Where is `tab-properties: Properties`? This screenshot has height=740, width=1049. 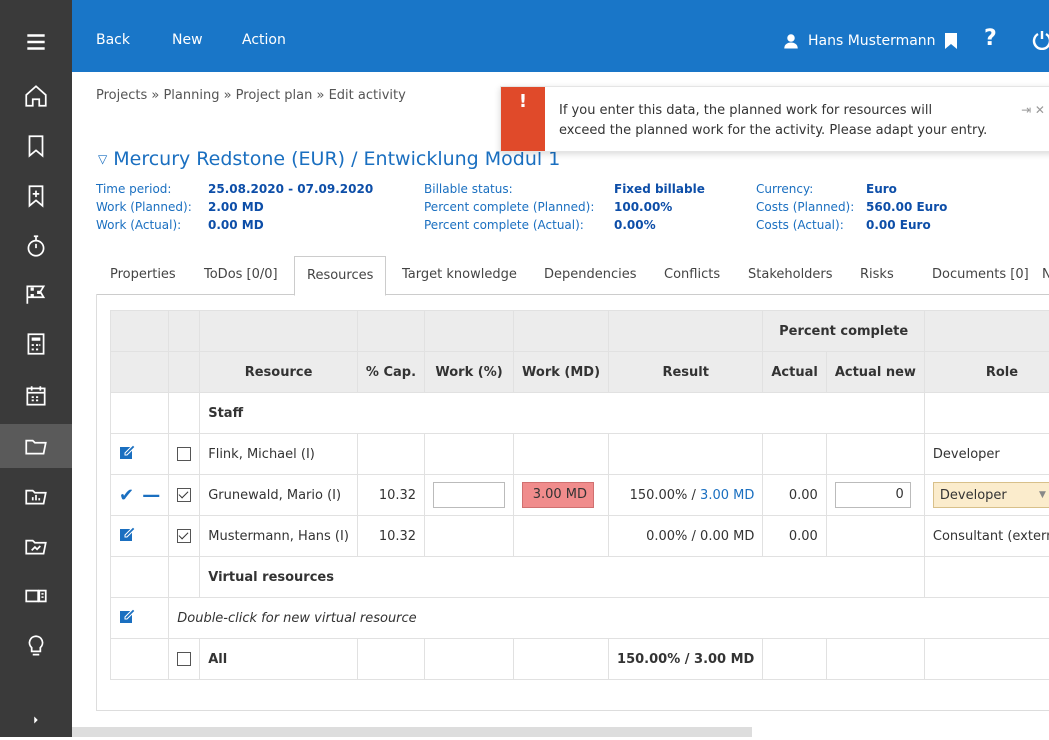 tab-properties: Properties is located at coordinates (143, 274).